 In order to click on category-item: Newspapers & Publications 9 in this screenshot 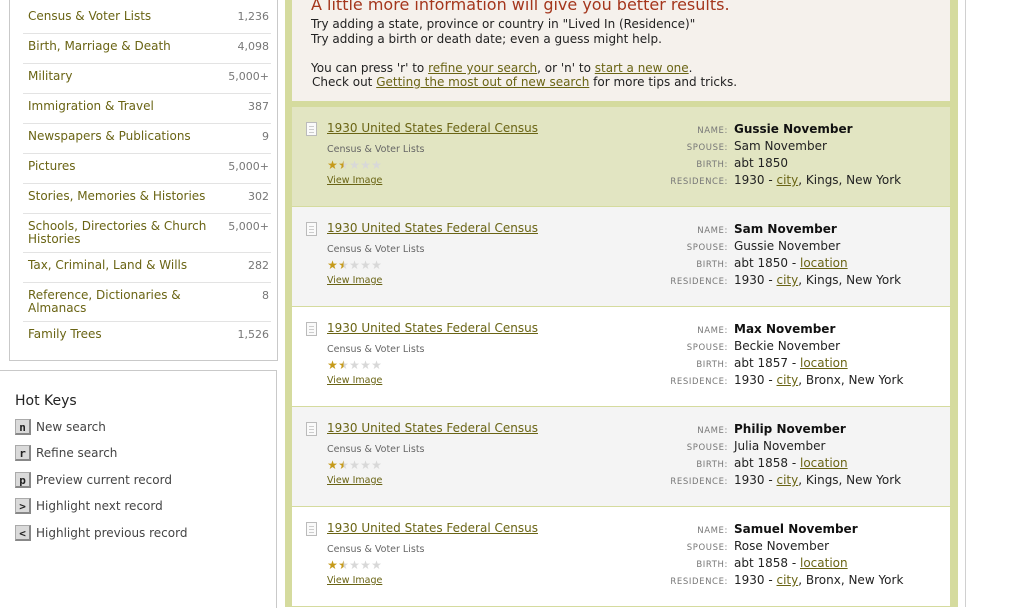, I will do `click(147, 139)`.